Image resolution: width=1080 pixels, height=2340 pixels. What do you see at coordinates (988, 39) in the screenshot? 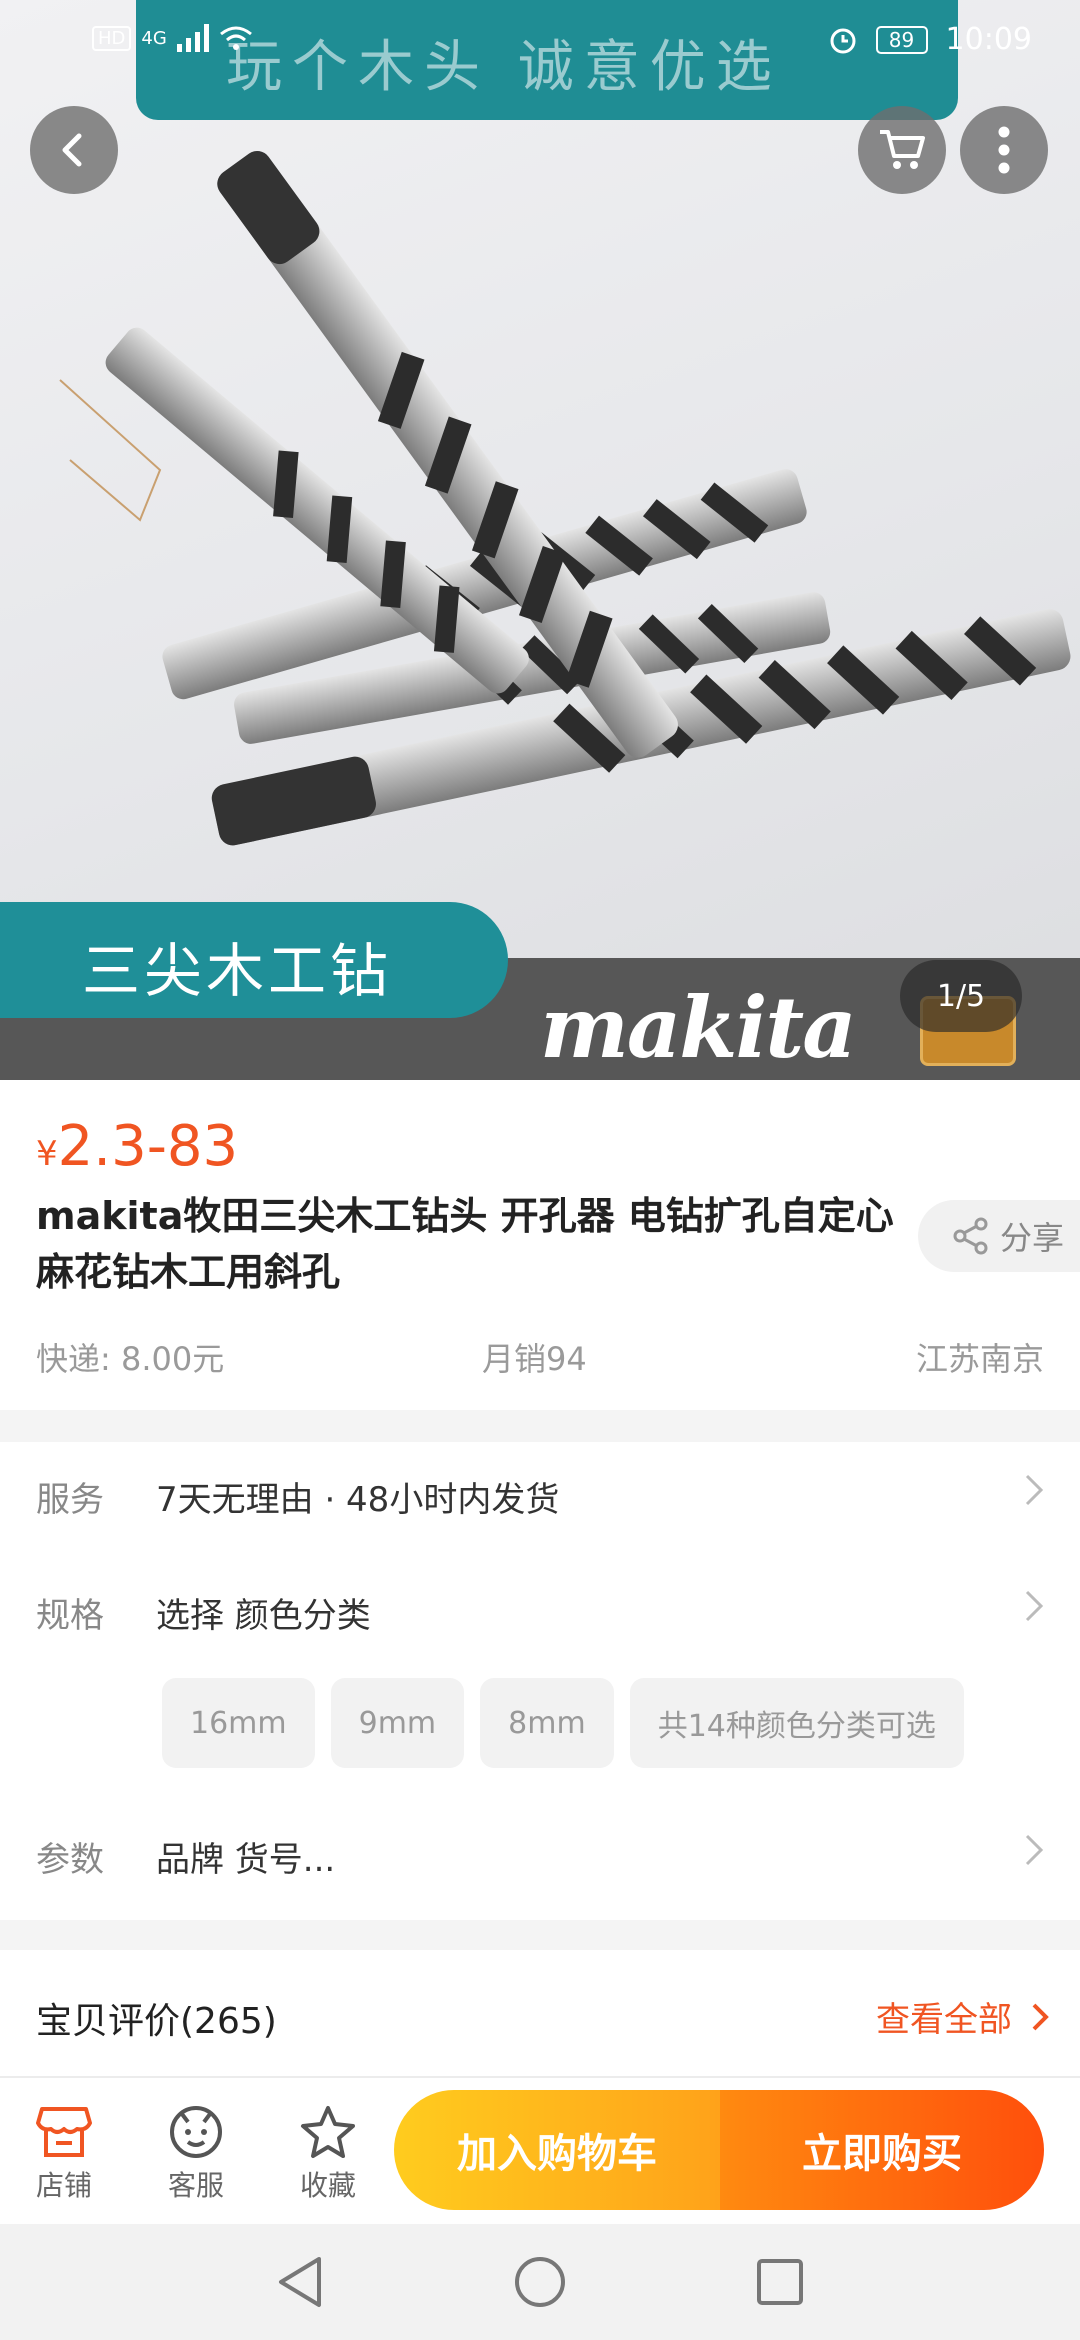
I see `clock: 10:09` at bounding box center [988, 39].